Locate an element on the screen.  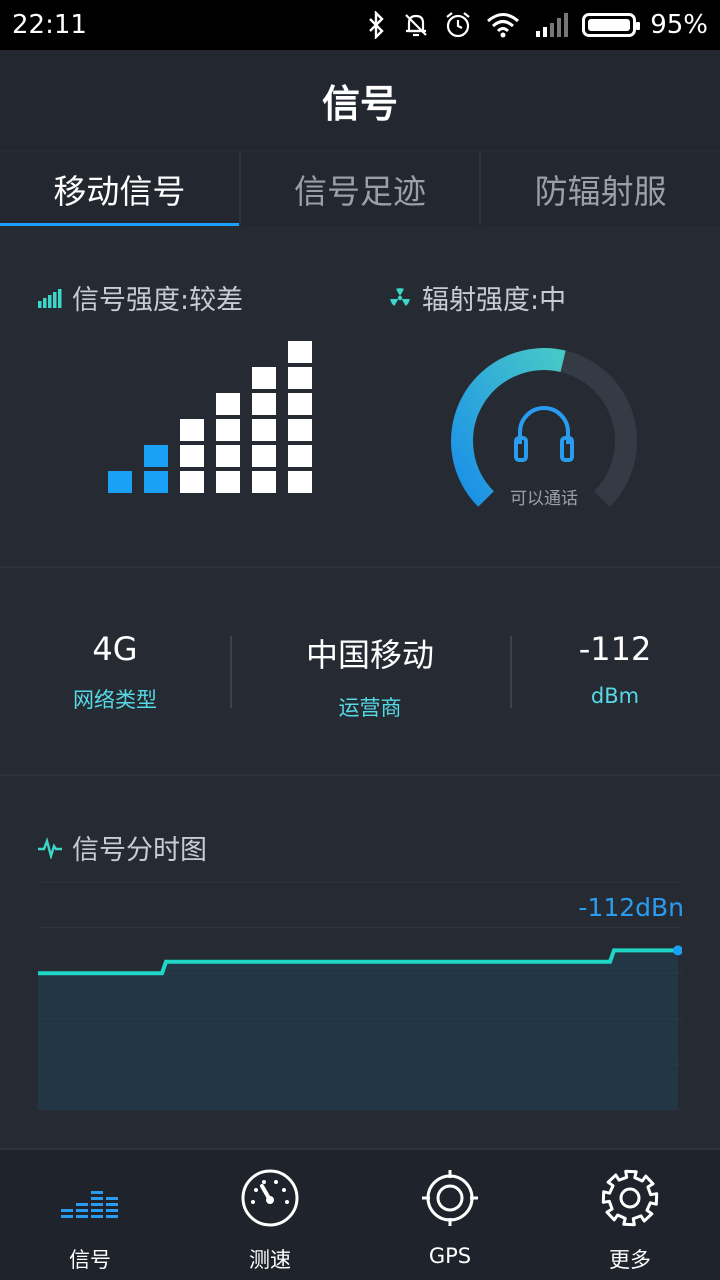
nav-item-more: 更多 is located at coordinates (630, 1215).